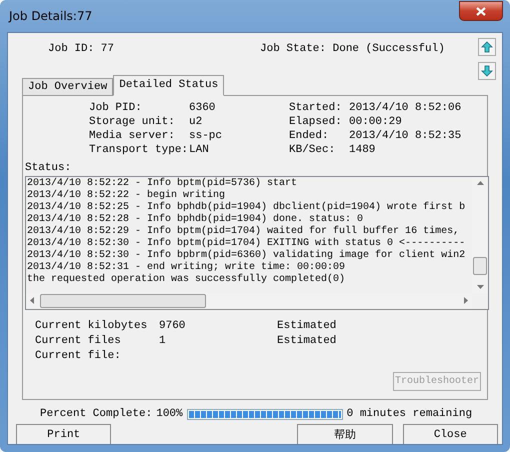 This screenshot has width=510, height=452. I want to click on close-button, so click(481, 11).